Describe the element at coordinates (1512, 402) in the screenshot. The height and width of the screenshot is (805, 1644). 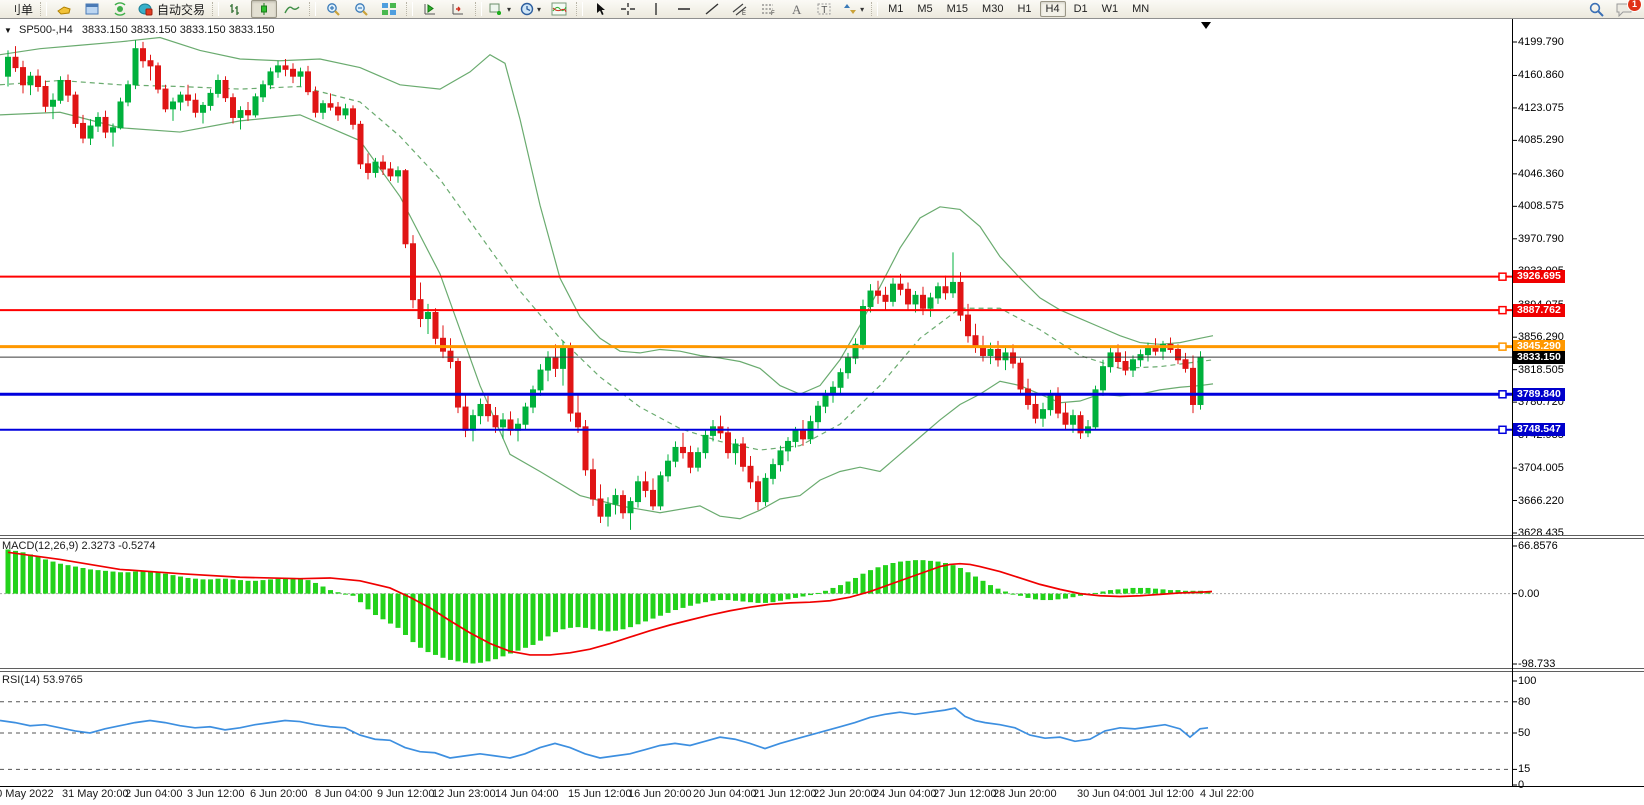
I see `price-axis-line` at that location.